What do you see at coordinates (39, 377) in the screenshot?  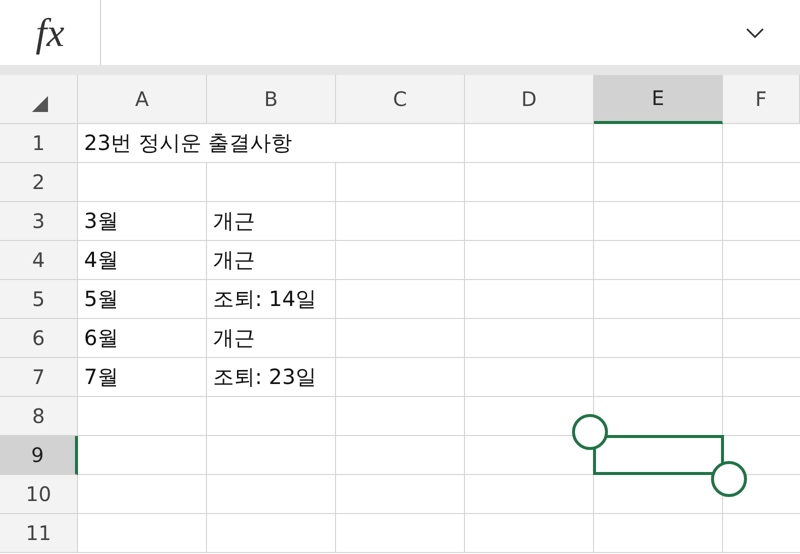 I see `row-header: 7` at bounding box center [39, 377].